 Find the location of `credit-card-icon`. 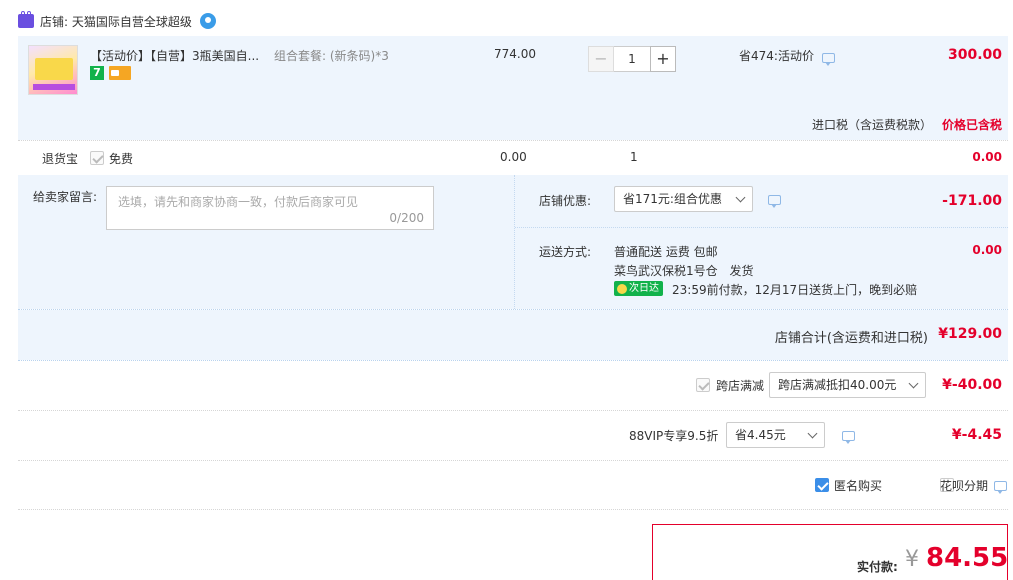

credit-card-icon is located at coordinates (120, 73).